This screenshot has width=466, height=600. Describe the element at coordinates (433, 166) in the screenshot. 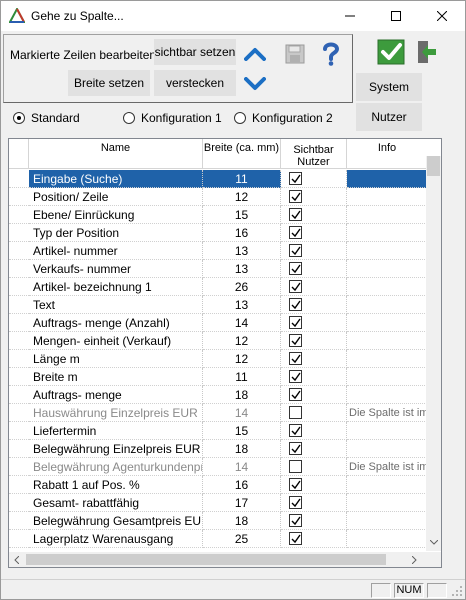

I see `vertical-scroll-thumb` at that location.